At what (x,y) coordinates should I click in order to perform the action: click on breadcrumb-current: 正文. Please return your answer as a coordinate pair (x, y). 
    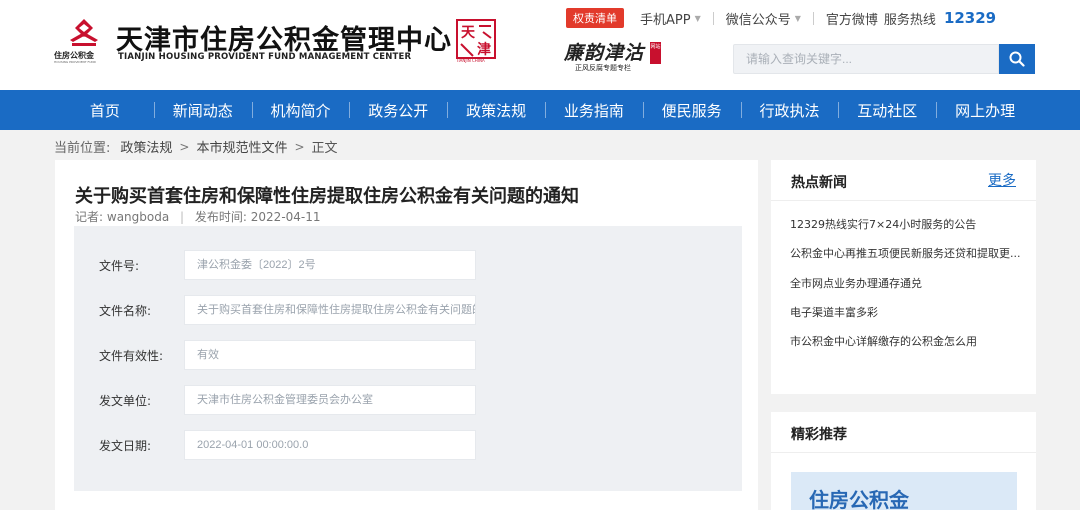
    Looking at the image, I should click on (324, 148).